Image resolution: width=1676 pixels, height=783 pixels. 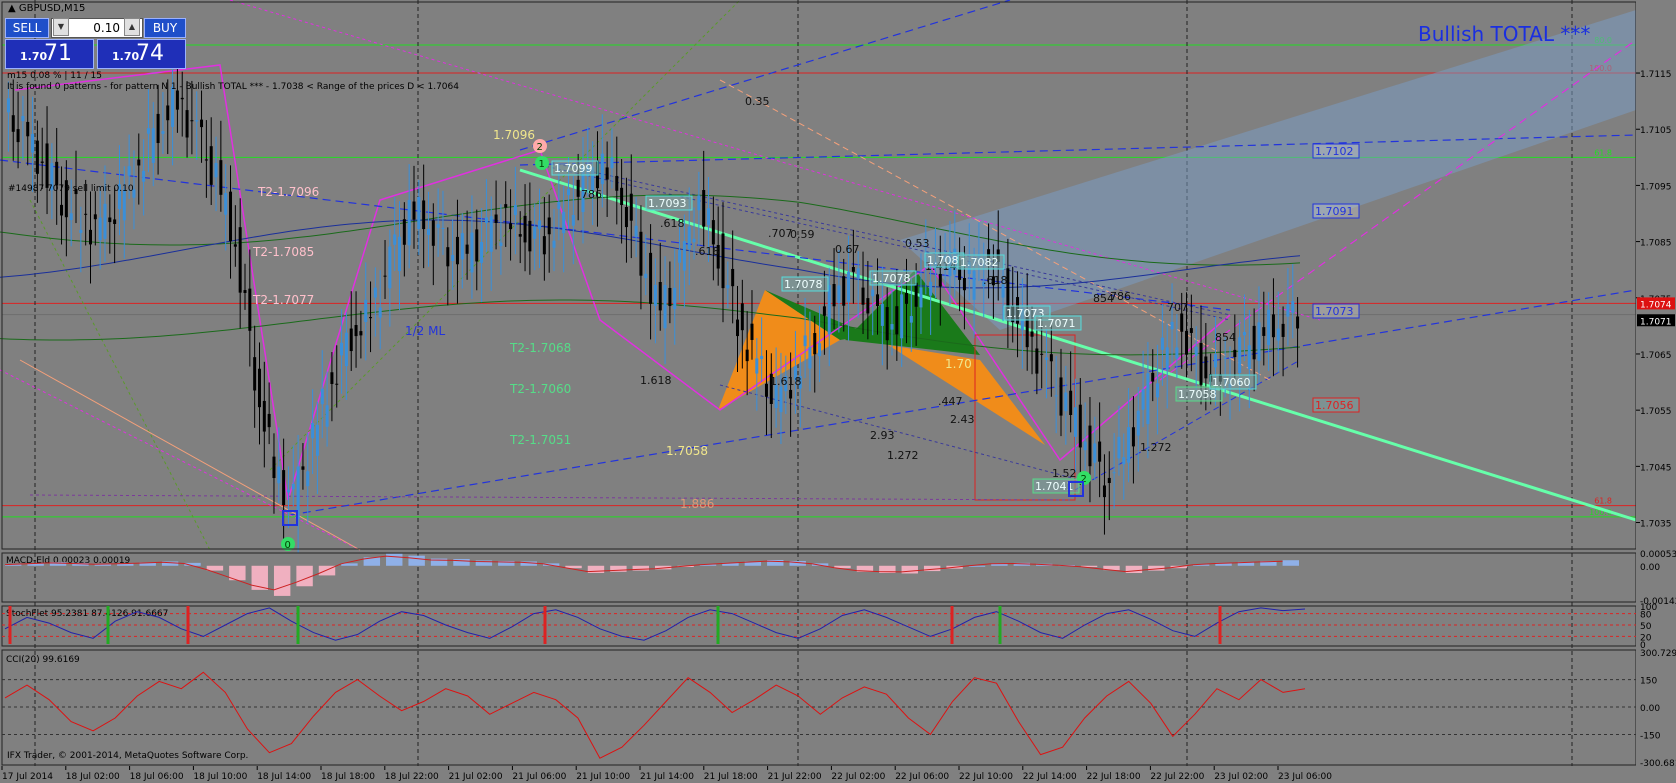 What do you see at coordinates (1656, 525) in the screenshot?
I see `price-tick-label: 1.7035` at bounding box center [1656, 525].